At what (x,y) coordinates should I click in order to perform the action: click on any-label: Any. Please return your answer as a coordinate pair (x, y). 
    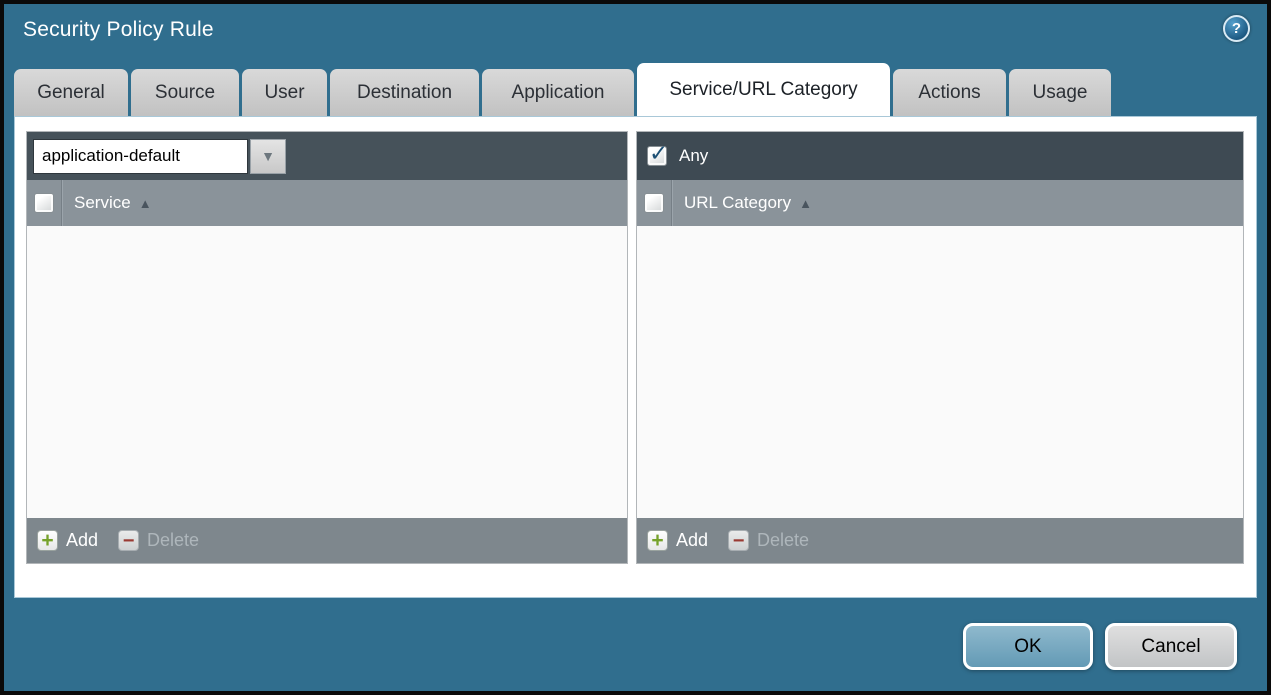
    Looking at the image, I should click on (694, 155).